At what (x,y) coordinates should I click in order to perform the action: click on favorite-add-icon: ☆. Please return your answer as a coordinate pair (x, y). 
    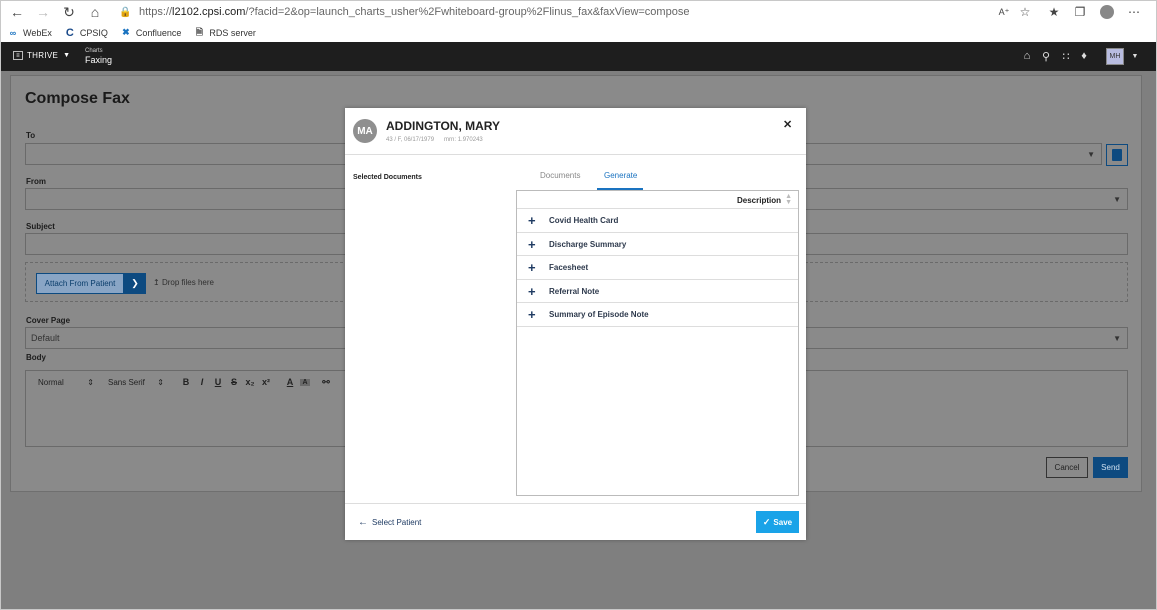
    Looking at the image, I should click on (1025, 12).